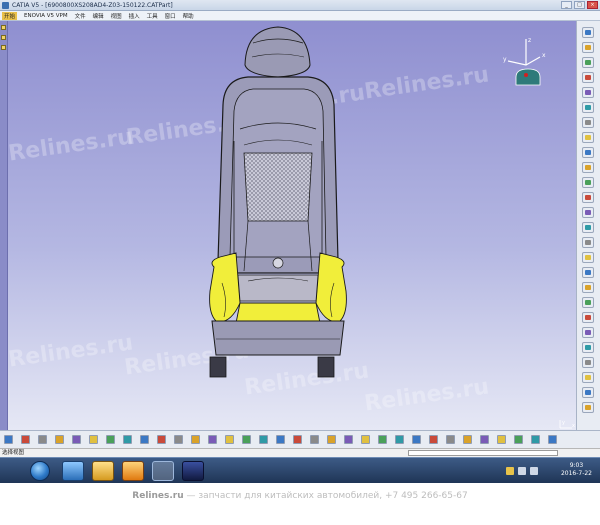 This screenshot has height=525, width=600. I want to click on menu-file: 文件, so click(80, 16).